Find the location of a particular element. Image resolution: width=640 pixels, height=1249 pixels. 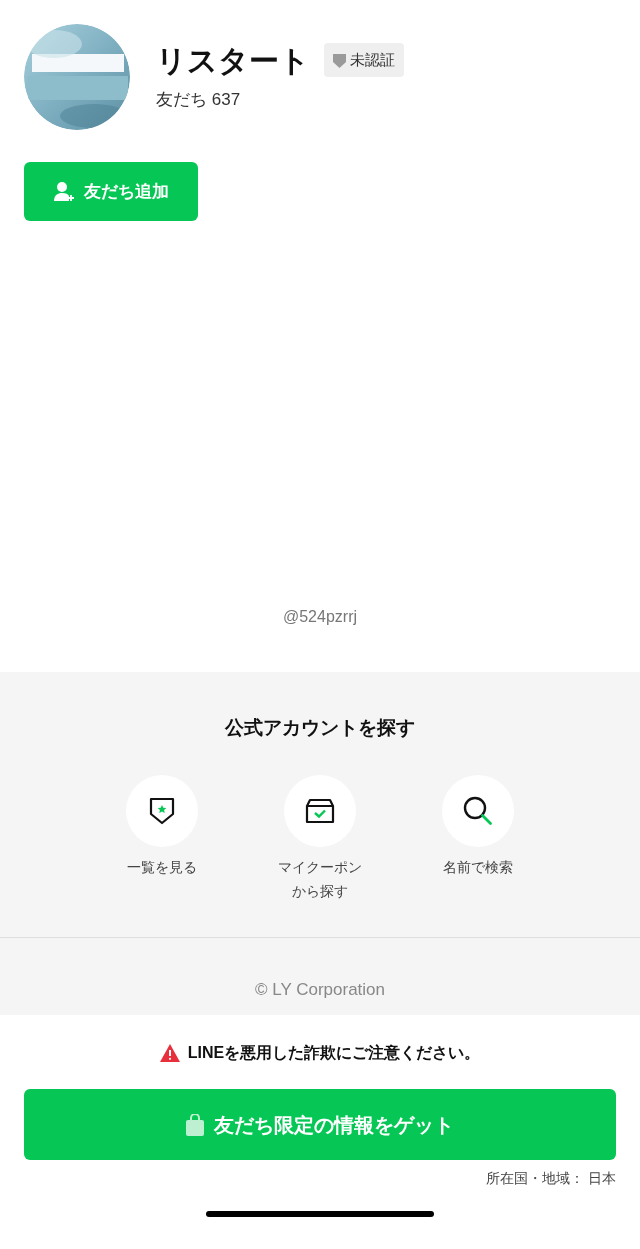

explore-label: マイクーポンから探す is located at coordinates (320, 879).